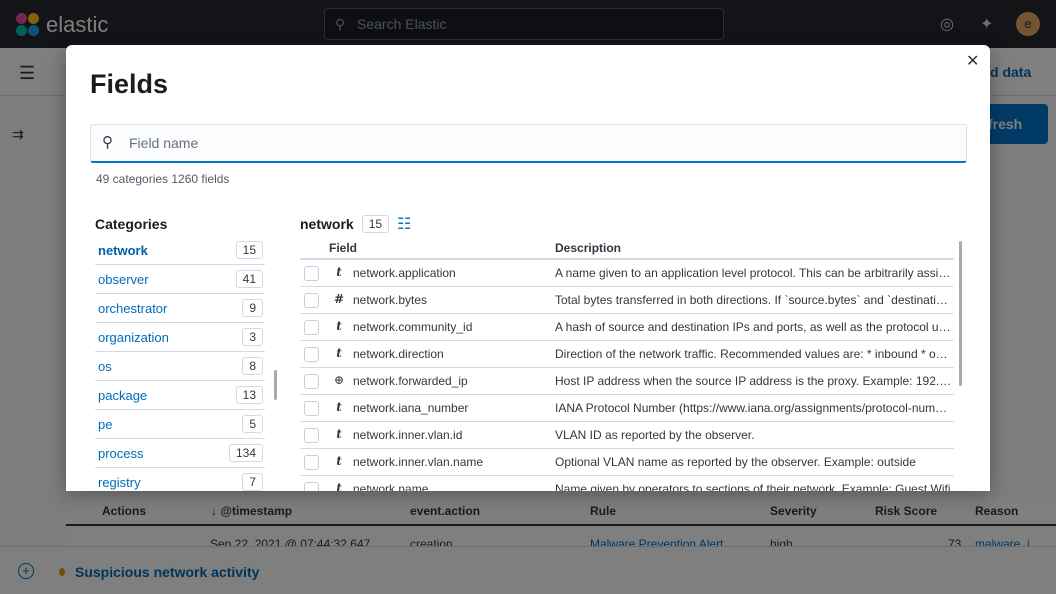 The width and height of the screenshot is (1056, 594). Describe the element at coordinates (418, 462) in the screenshot. I see `field-name: network.inner.vlan.name` at that location.